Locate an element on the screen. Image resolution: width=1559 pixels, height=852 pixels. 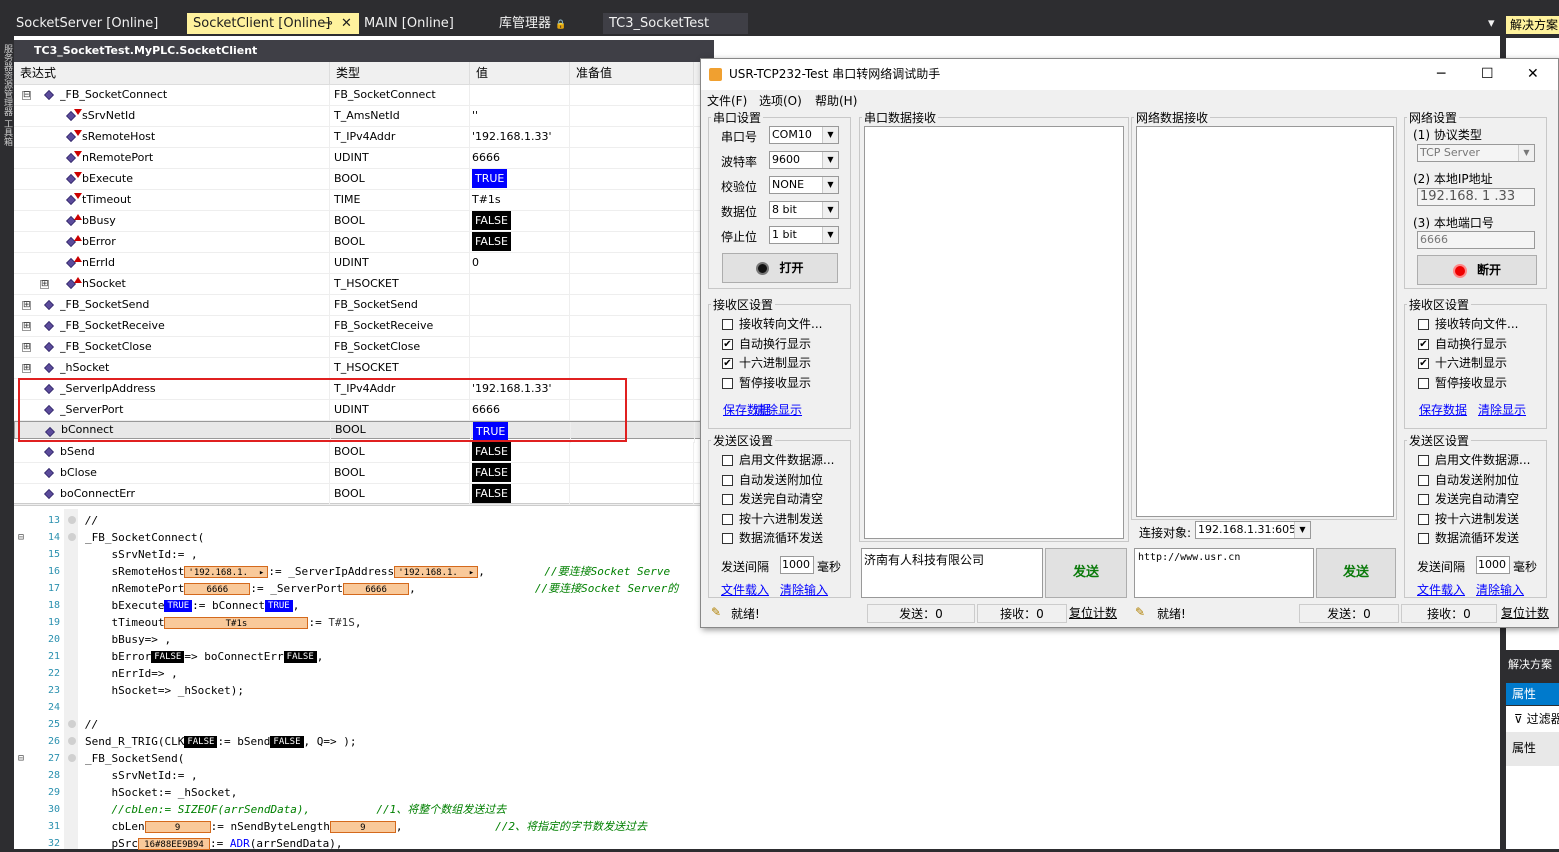
serial-receive-area is located at coordinates (994, 332).